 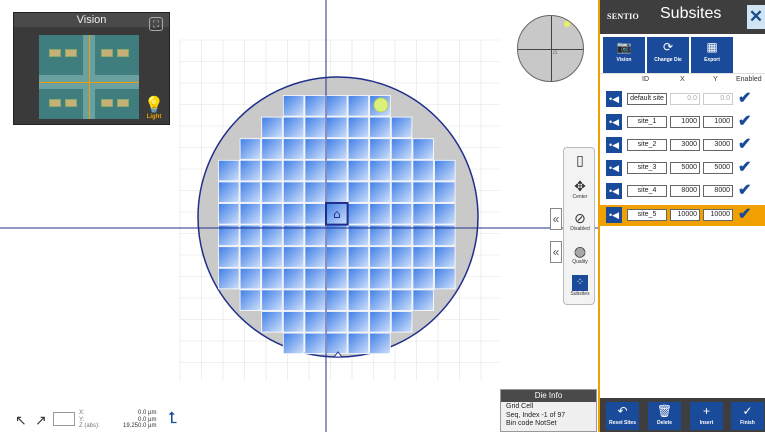 I want to click on collapse-button-2: «, so click(x=556, y=252).